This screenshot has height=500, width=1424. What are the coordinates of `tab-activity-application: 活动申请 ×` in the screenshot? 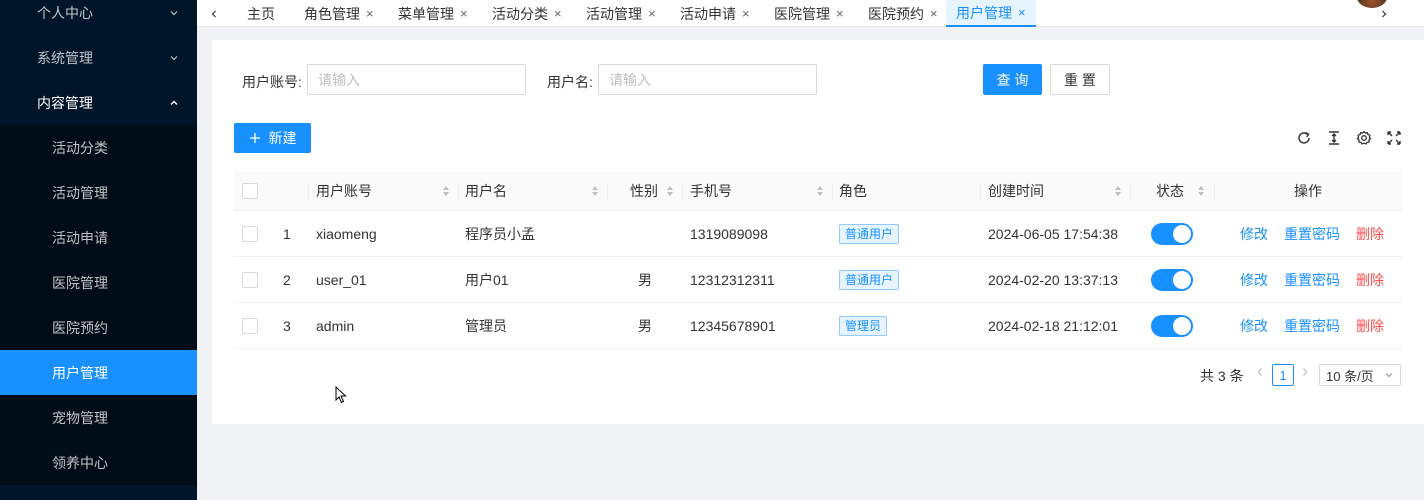 It's located at (715, 13).